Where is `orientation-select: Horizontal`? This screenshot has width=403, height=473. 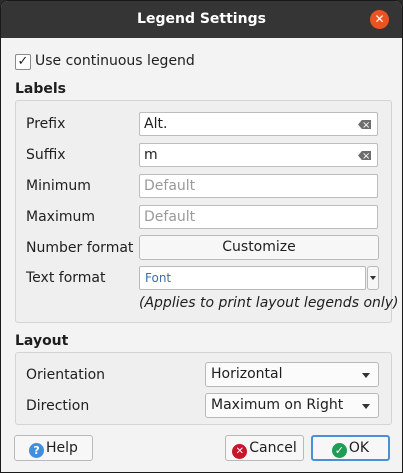 orientation-select: Horizontal is located at coordinates (292, 374).